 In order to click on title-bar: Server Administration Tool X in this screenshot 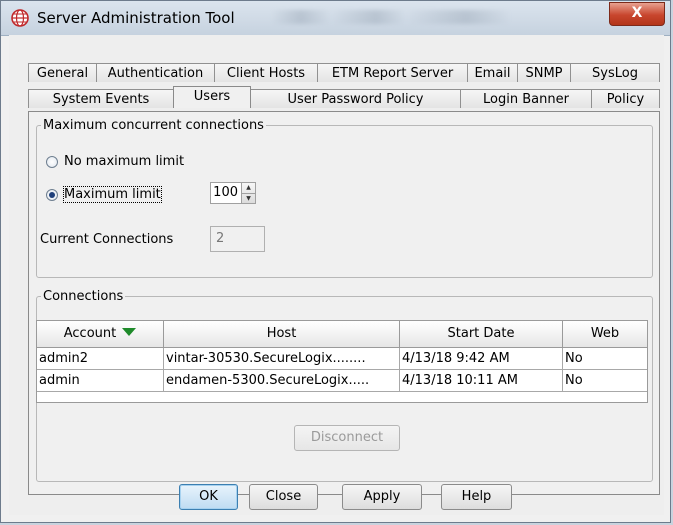, I will do `click(335, 18)`.